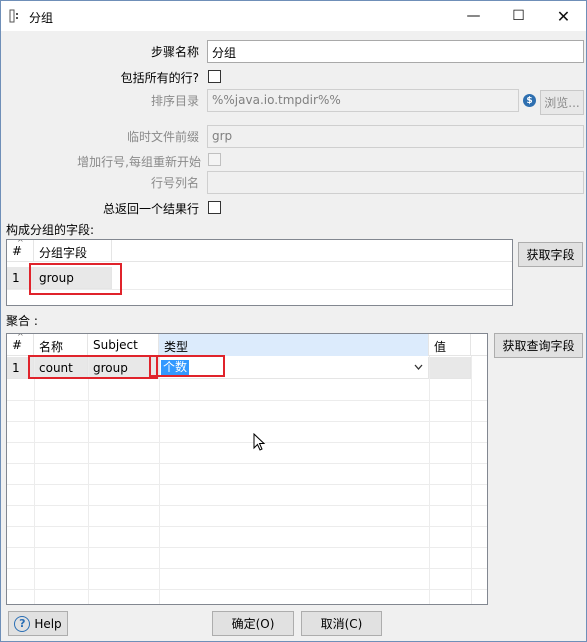 The height and width of the screenshot is (642, 587). What do you see at coordinates (174, 183) in the screenshot?
I see `line-number-field-label: 行号列名` at bounding box center [174, 183].